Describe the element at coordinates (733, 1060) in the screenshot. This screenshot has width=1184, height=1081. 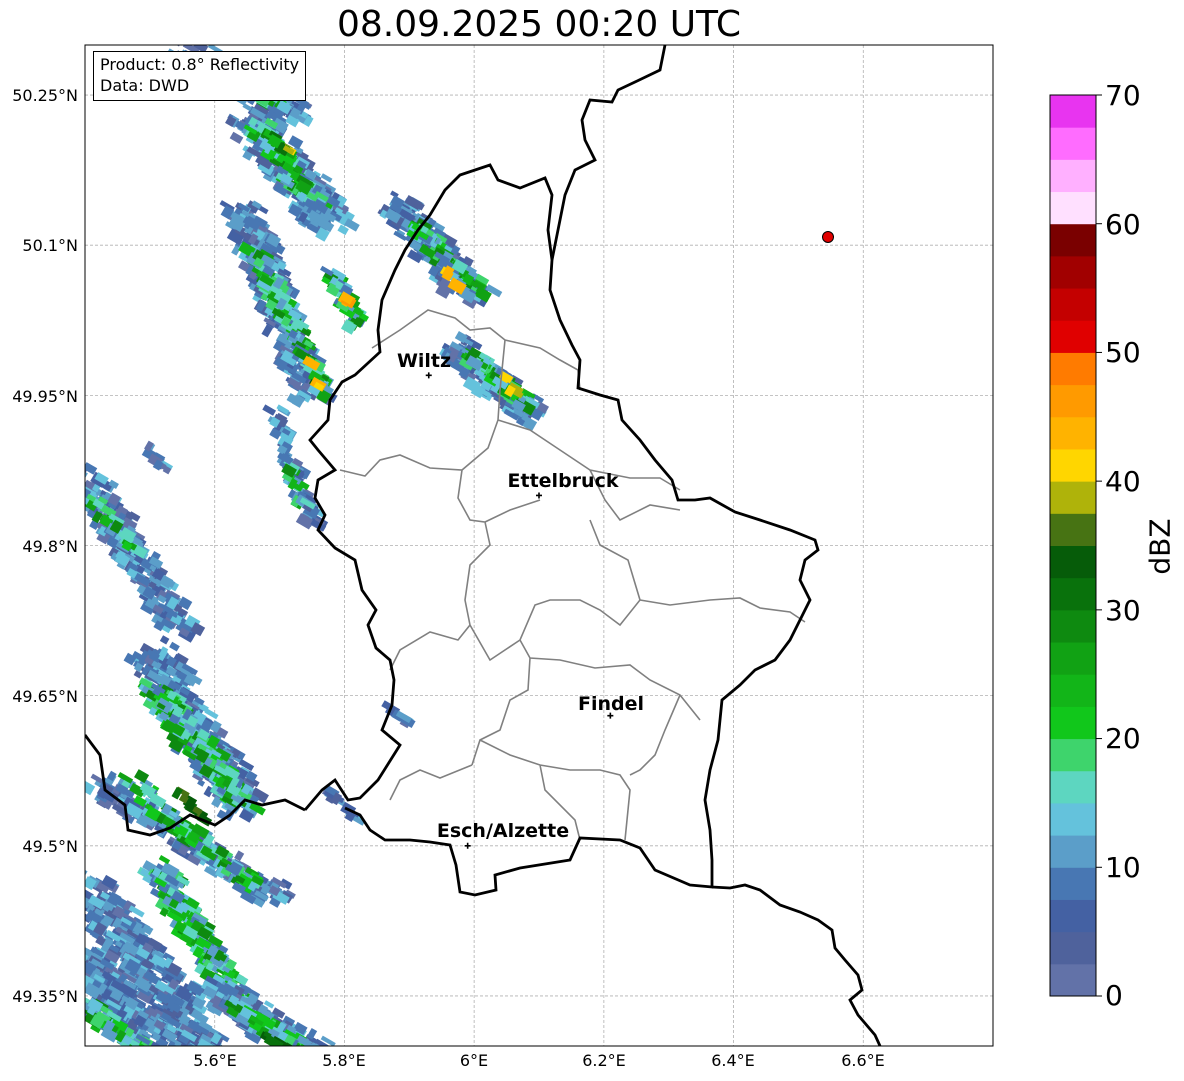
I see `lon-tick: 6.4°E` at that location.